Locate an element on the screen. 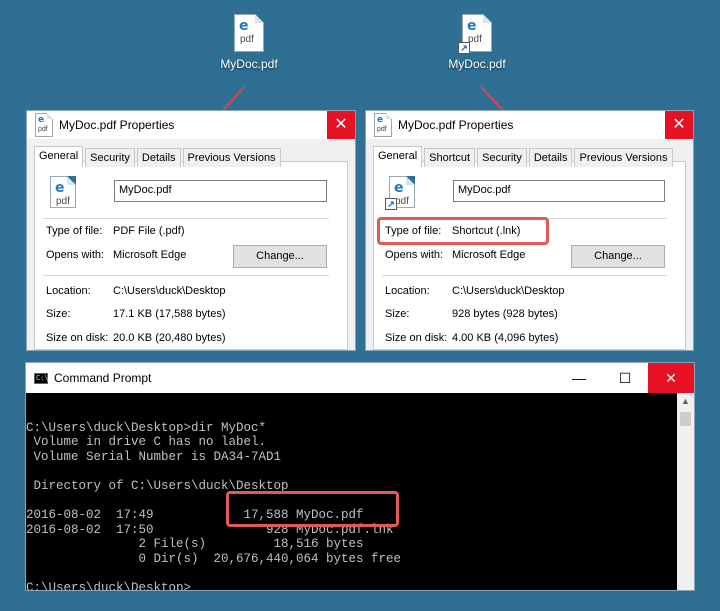  size-on-disk-value: 4.00 KB (4,096 bytes) is located at coordinates (505, 338).